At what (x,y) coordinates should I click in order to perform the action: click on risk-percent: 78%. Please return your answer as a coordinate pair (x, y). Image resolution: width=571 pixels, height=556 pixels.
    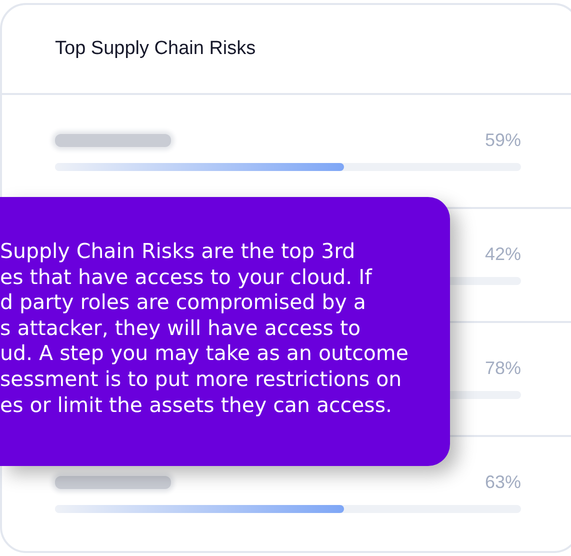
    Looking at the image, I should click on (502, 368).